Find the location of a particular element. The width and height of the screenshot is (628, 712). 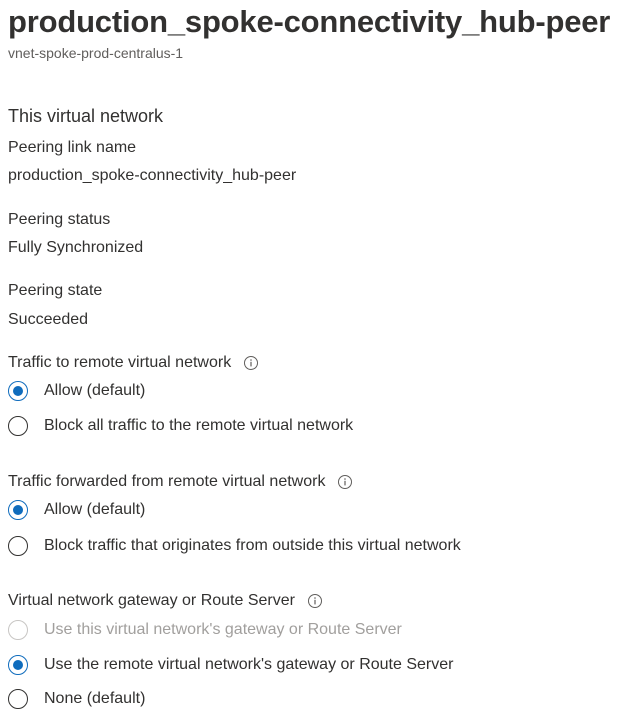

radio-label: None (default) is located at coordinates (95, 698).